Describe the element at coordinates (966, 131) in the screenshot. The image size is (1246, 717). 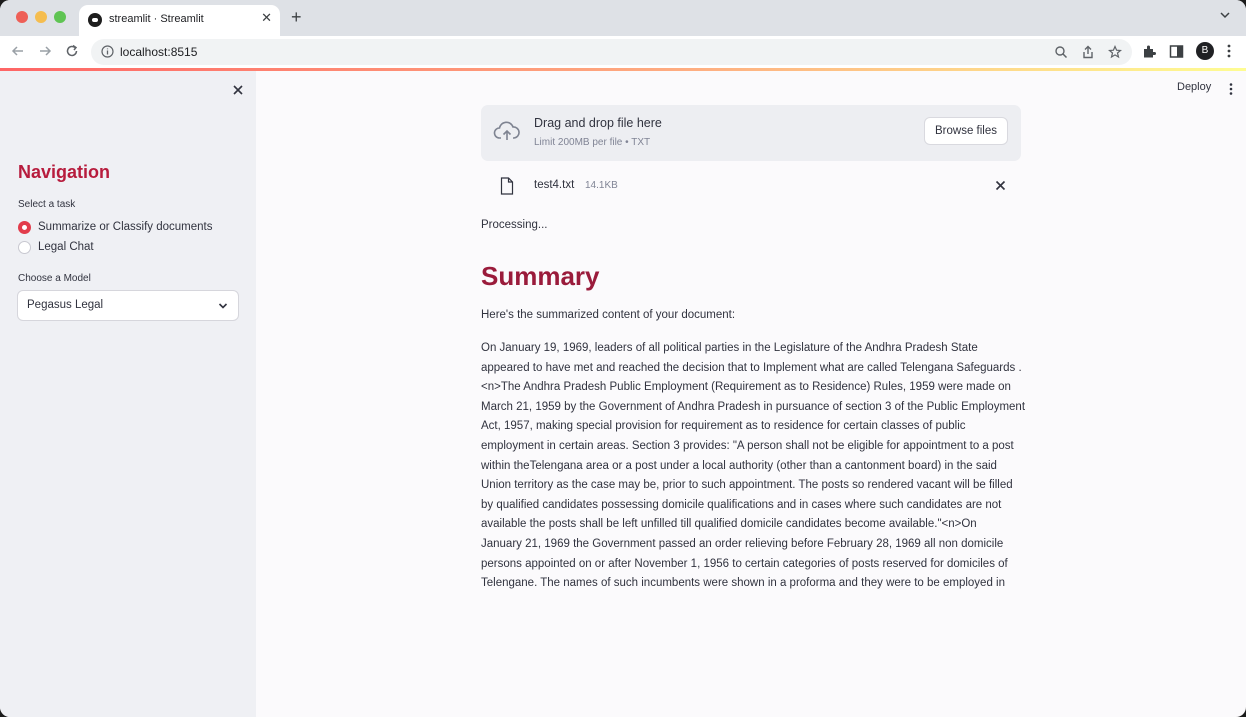
I see `browse-files-button: Browse files` at that location.